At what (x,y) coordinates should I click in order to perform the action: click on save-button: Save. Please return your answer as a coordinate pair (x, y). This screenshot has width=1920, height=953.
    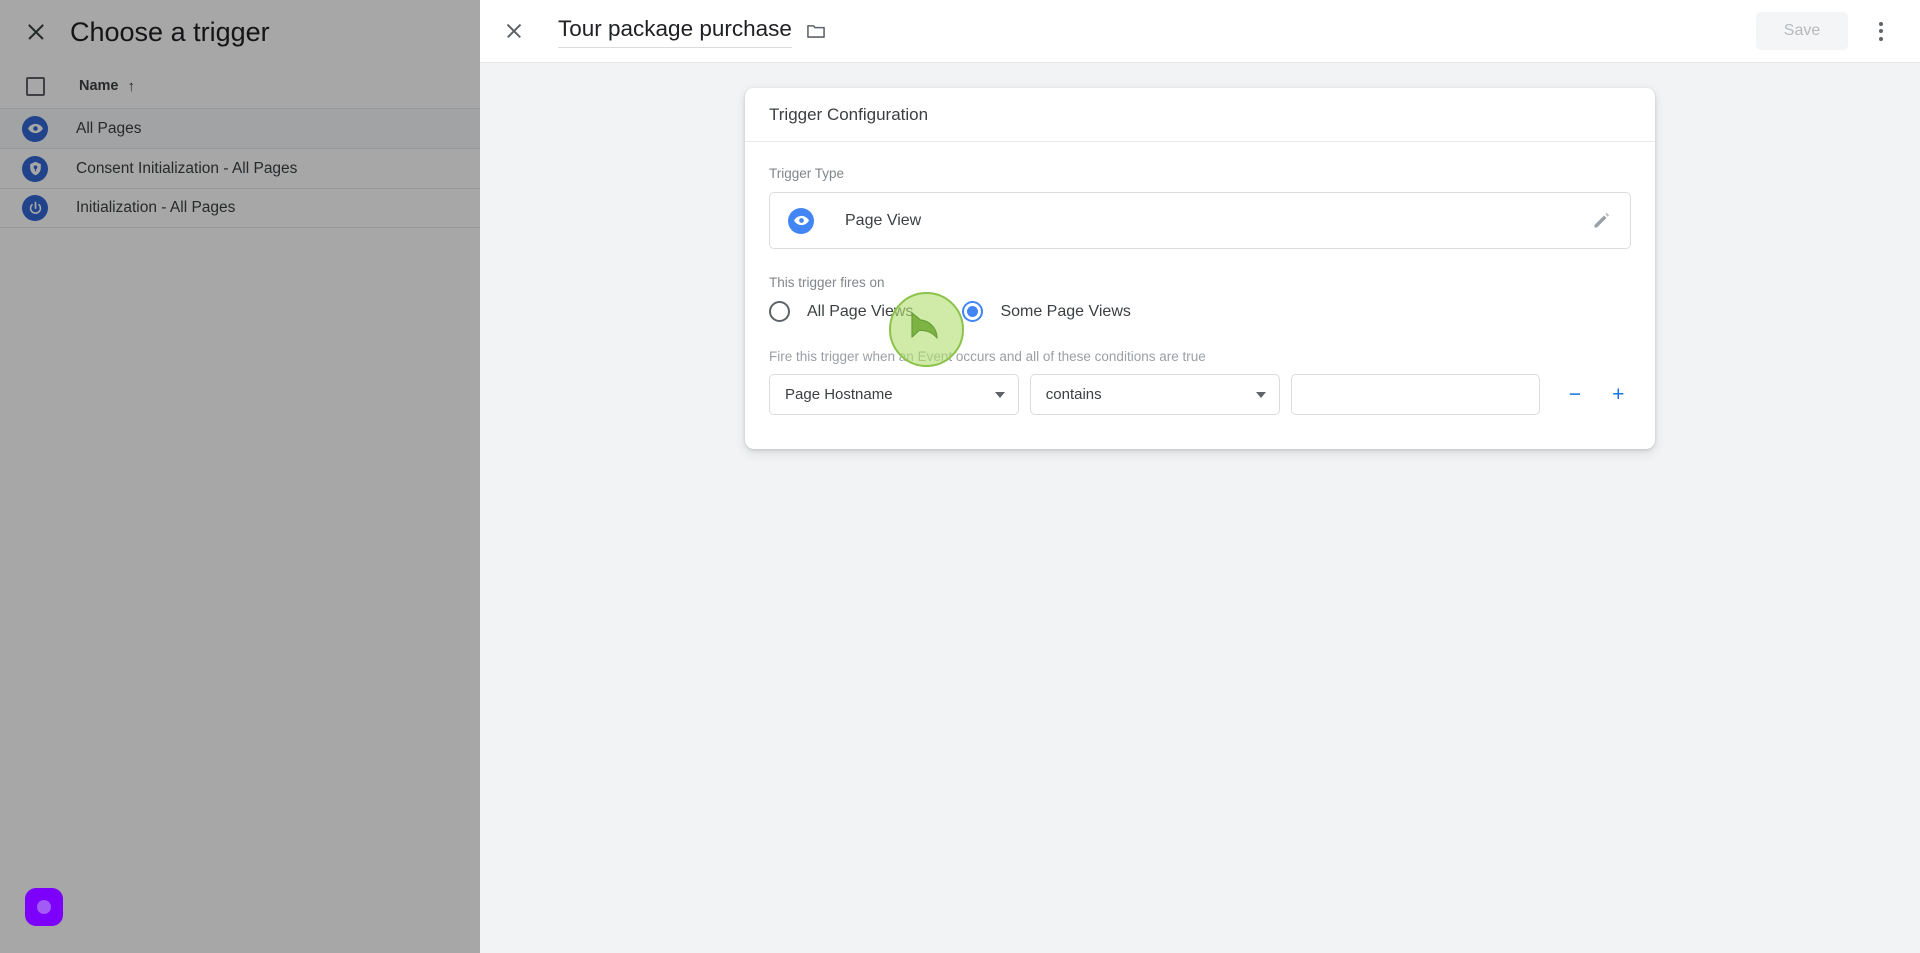
    Looking at the image, I should click on (1802, 31).